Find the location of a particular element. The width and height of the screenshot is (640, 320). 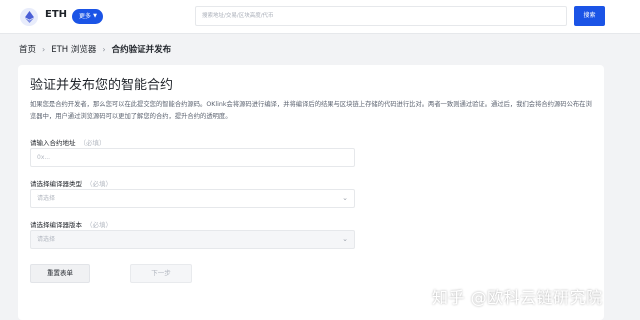

search-input: 搜索地址/交易/区块高度/代币 is located at coordinates (381, 16).